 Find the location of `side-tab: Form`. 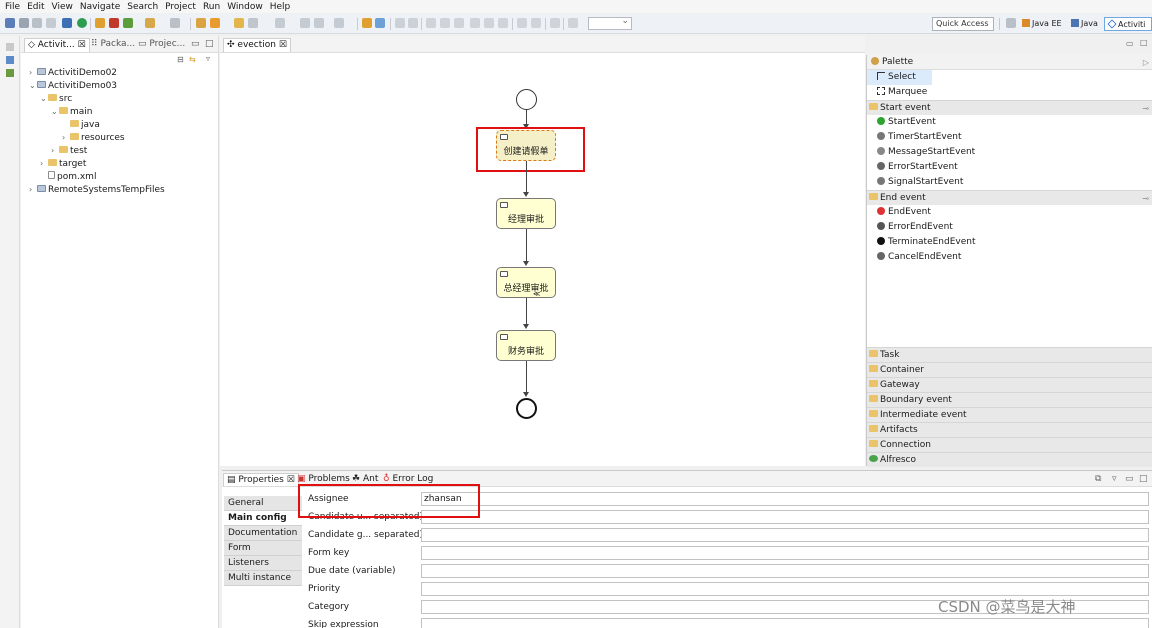

side-tab: Form is located at coordinates (263, 548).